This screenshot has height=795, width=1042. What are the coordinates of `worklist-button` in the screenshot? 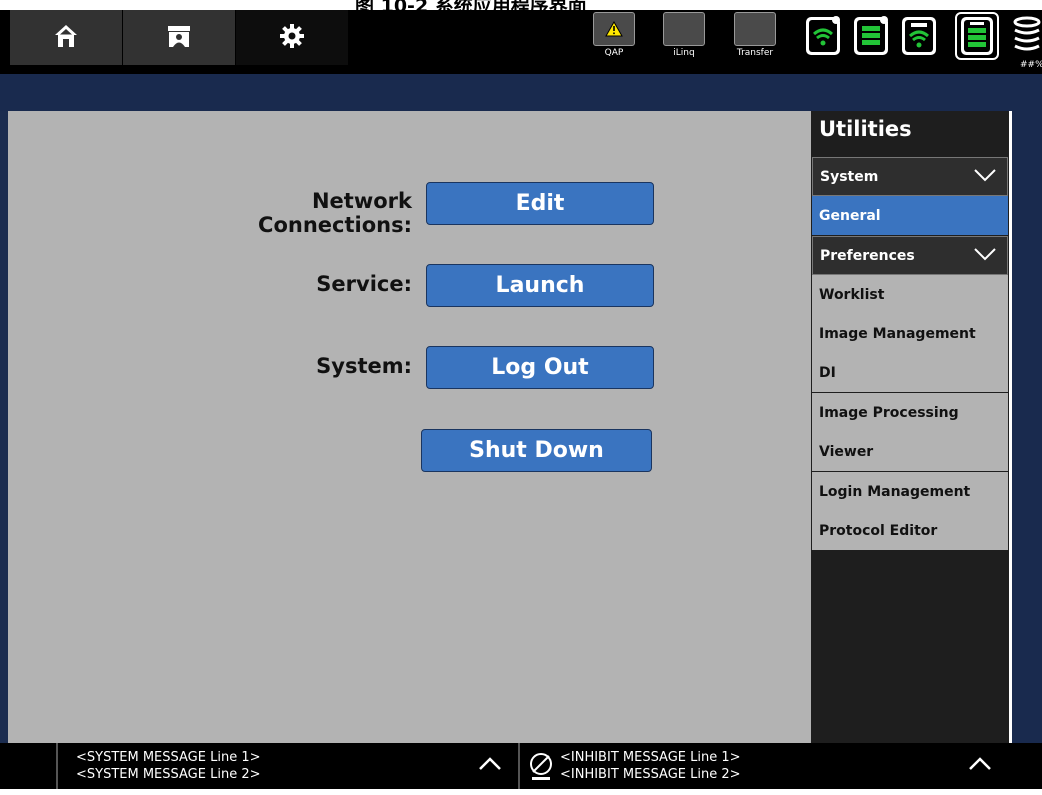 It's located at (179, 37).